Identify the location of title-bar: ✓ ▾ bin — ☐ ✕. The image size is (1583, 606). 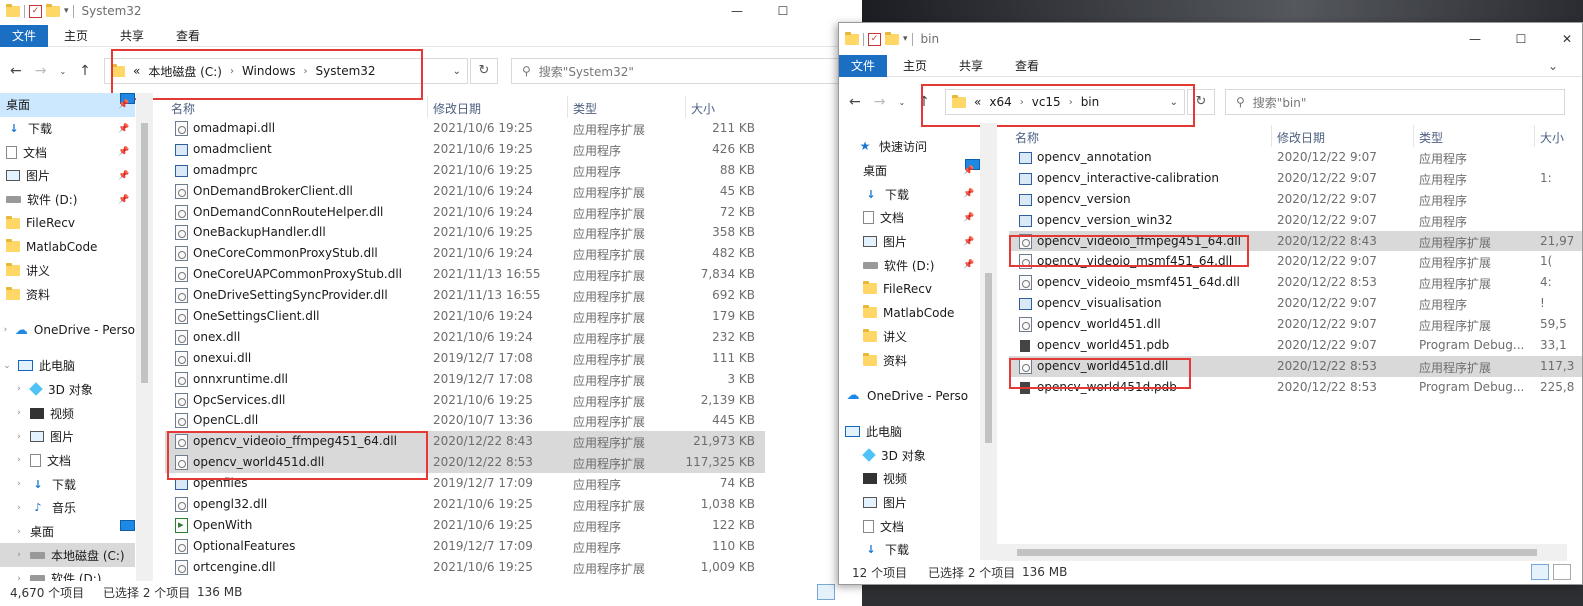
(1210, 39).